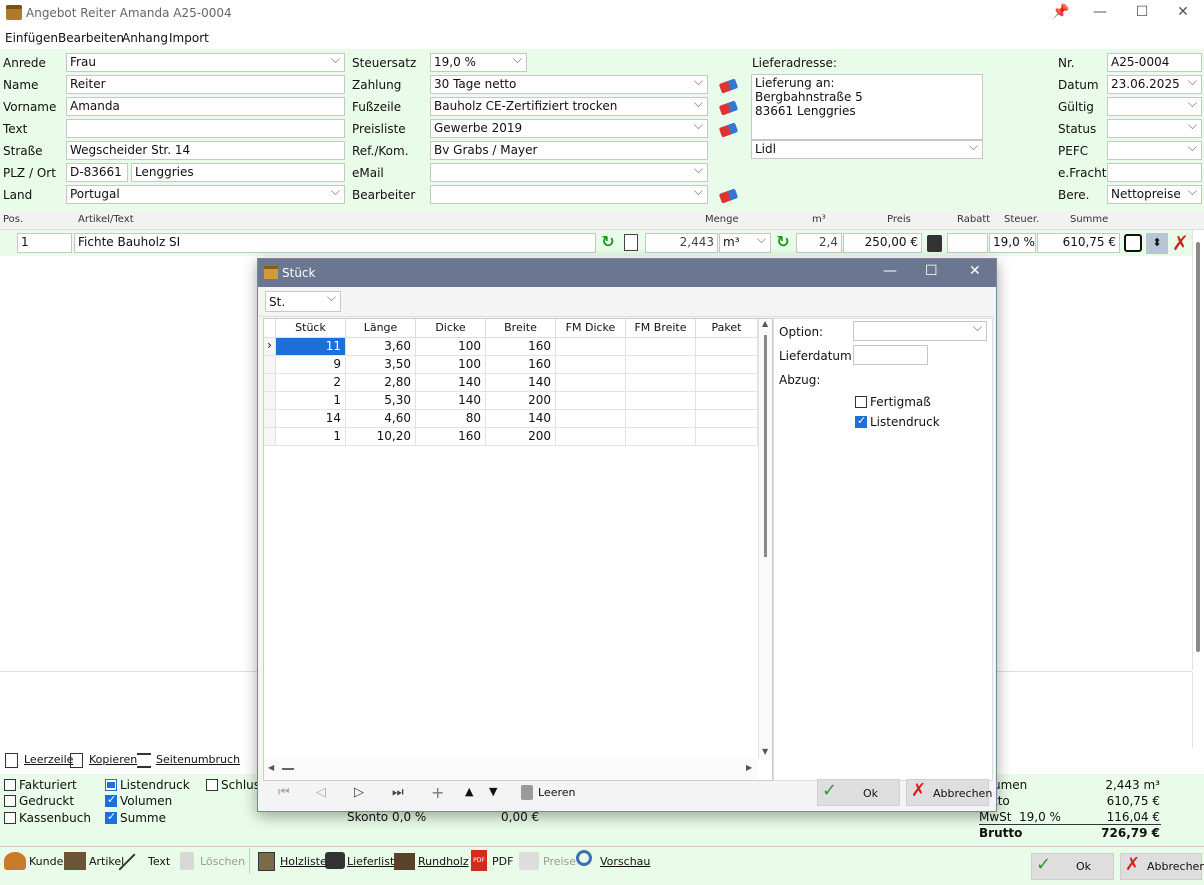 Image resolution: width=1204 pixels, height=885 pixels. Describe the element at coordinates (867, 149) in the screenshot. I see `carrier-select: Lidl` at that location.